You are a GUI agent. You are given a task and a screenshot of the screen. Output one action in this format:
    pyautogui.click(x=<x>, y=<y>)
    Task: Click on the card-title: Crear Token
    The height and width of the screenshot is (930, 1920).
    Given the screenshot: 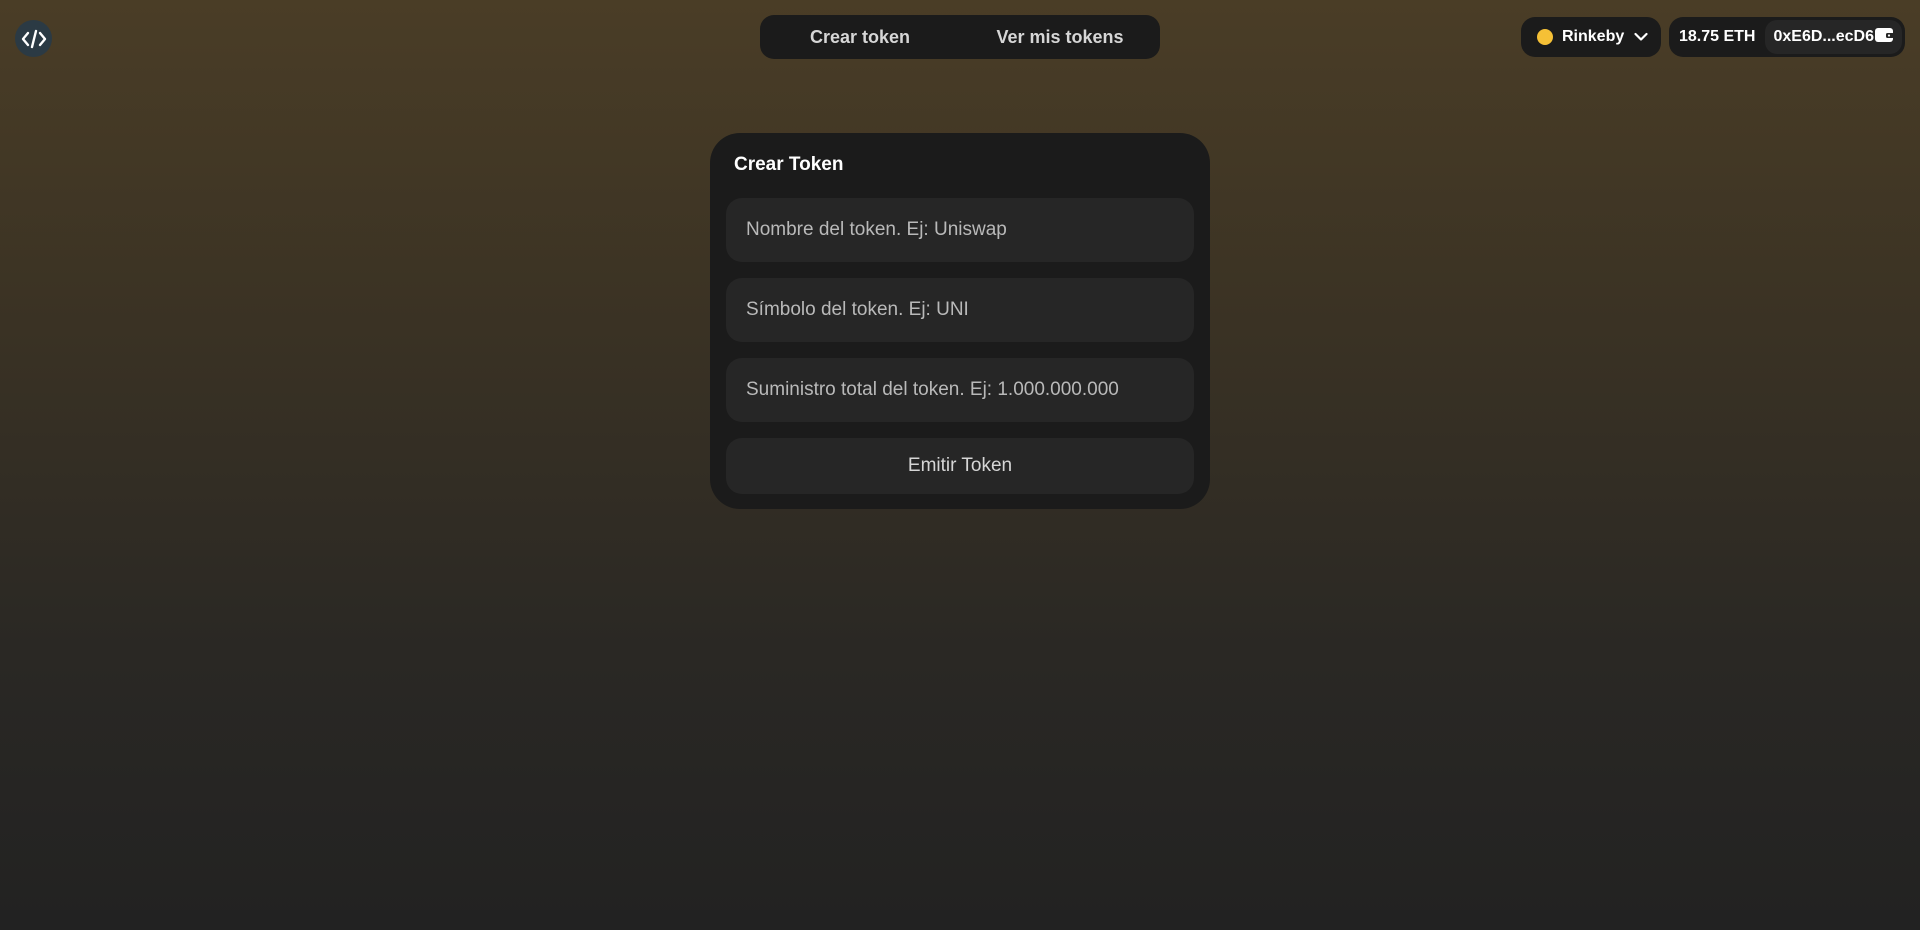 What is the action you would take?
    pyautogui.click(x=789, y=164)
    